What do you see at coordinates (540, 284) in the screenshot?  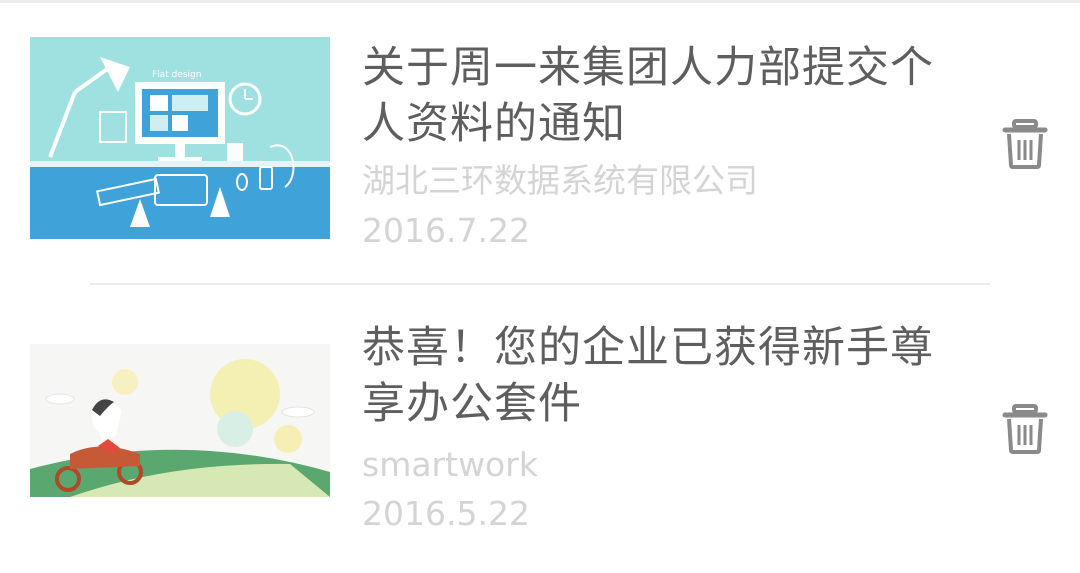 I see `list-divider` at bounding box center [540, 284].